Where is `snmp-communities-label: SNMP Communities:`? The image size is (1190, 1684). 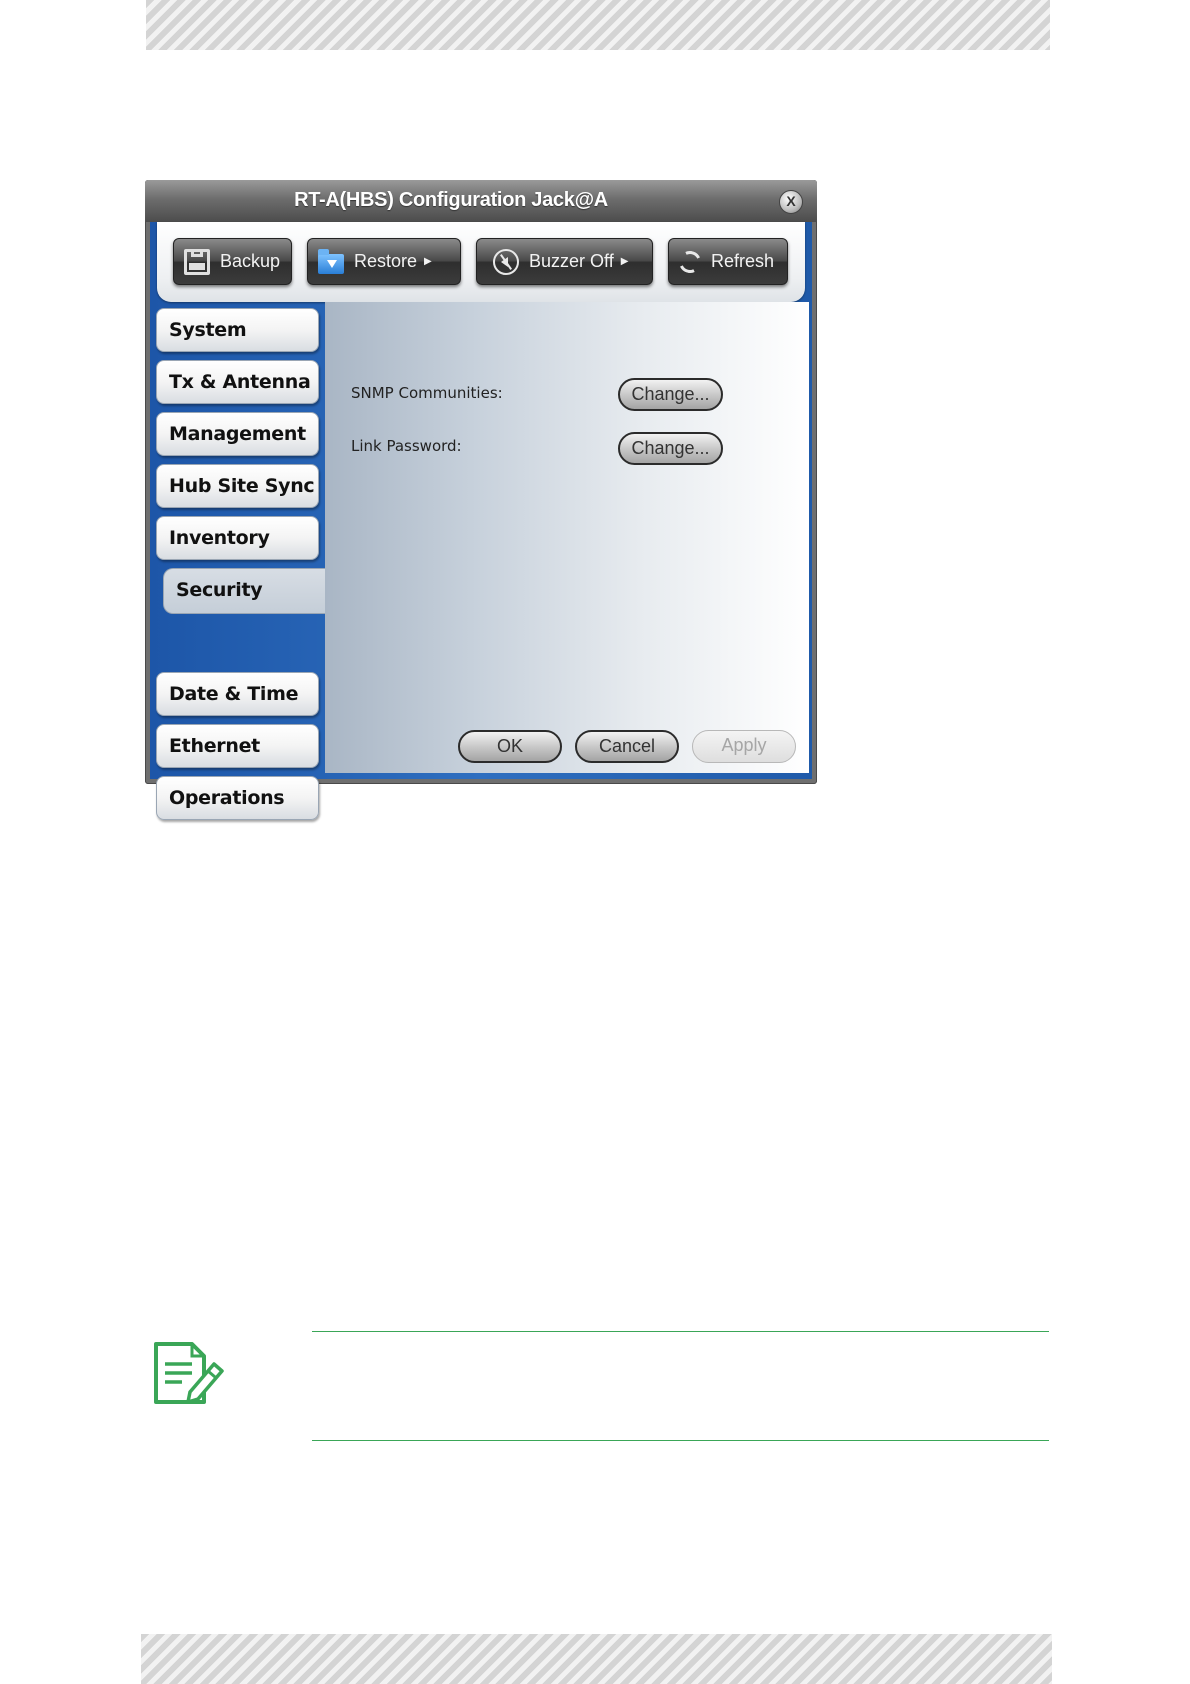
snmp-communities-label: SNMP Communities: is located at coordinates (427, 393).